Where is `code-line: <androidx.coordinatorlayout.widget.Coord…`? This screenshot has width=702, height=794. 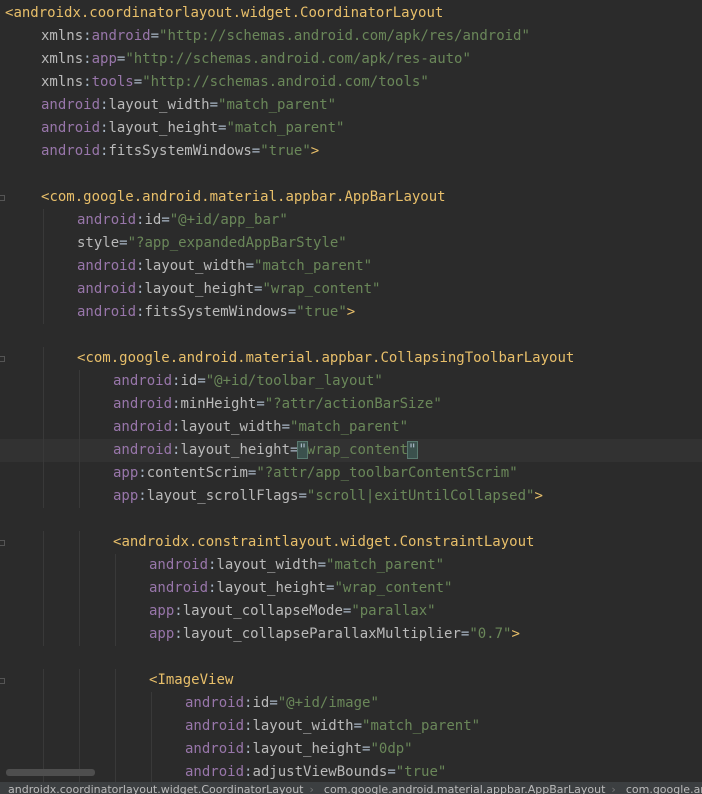 code-line: <androidx.coordinatorlayout.widget.Coord… is located at coordinates (351, 13).